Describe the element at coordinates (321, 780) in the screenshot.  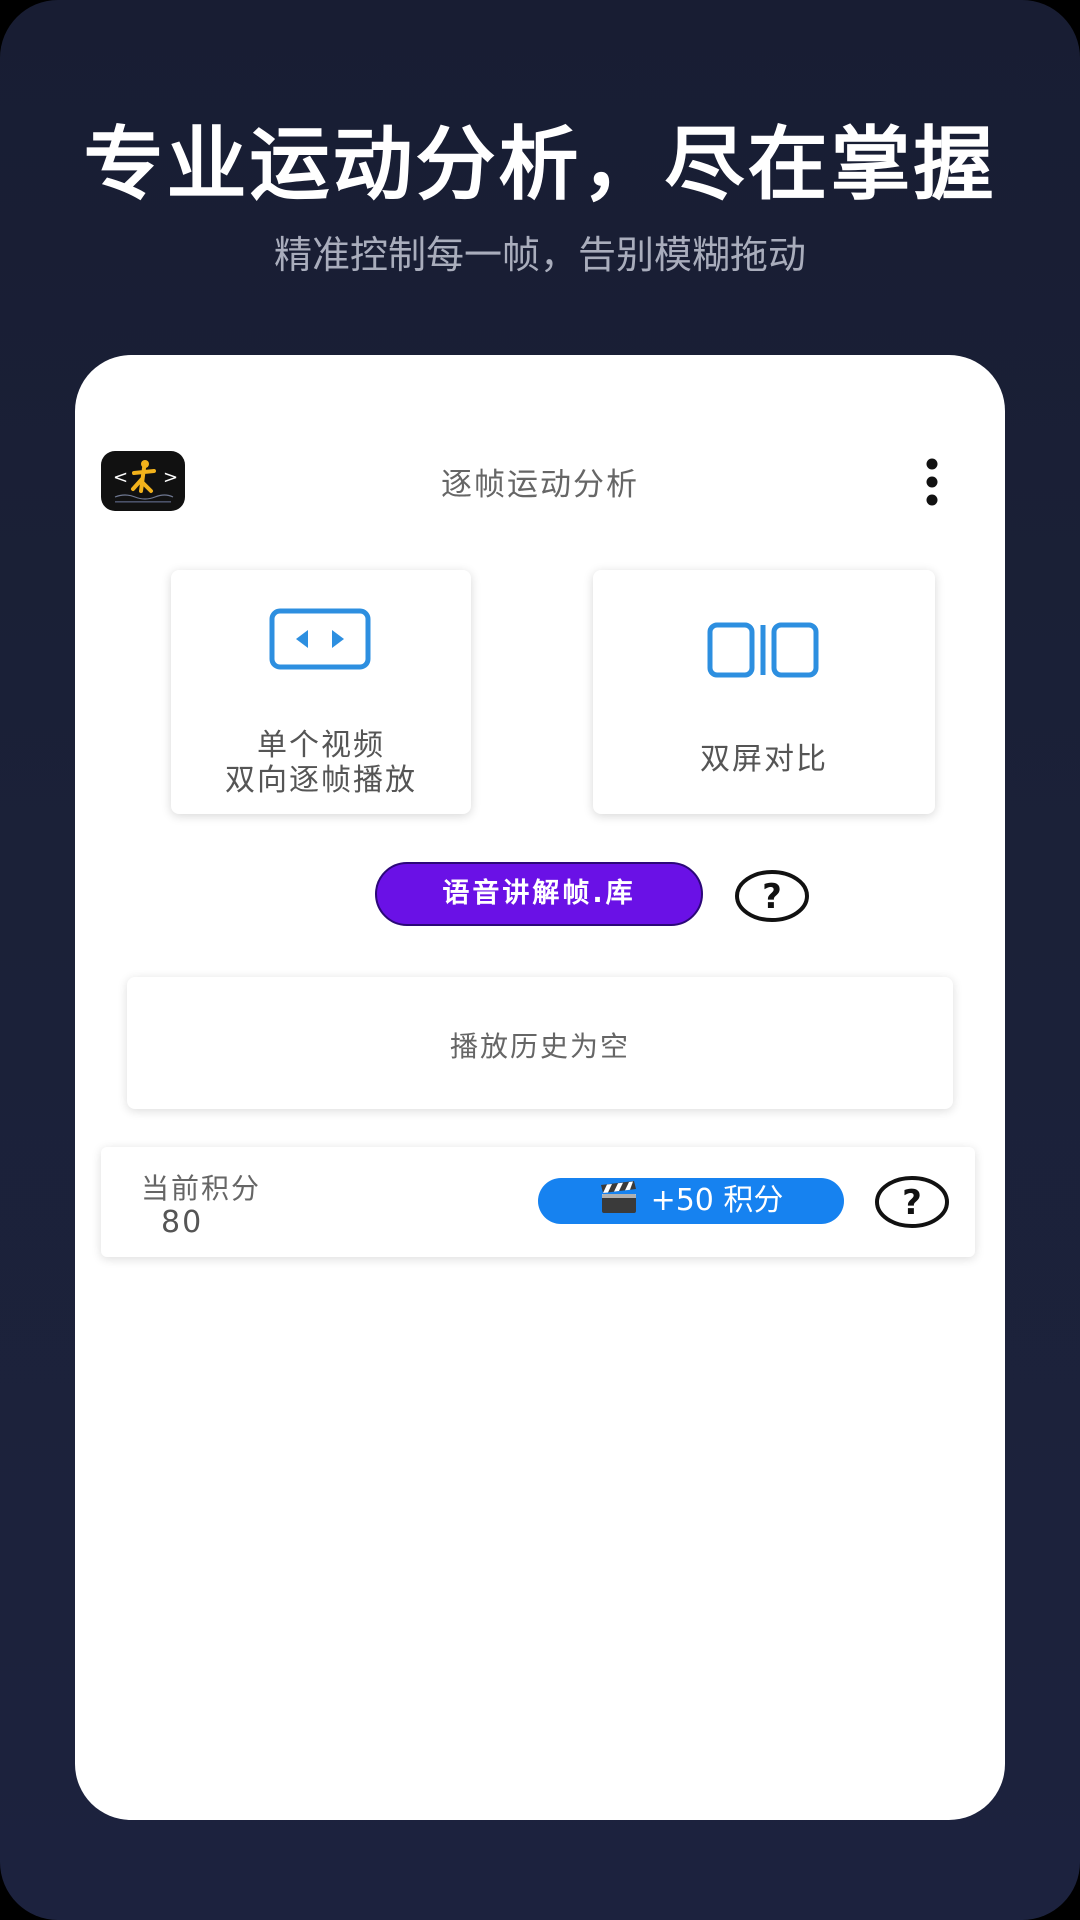
I see `single-video-label-line2: 双向逐帧播放` at that location.